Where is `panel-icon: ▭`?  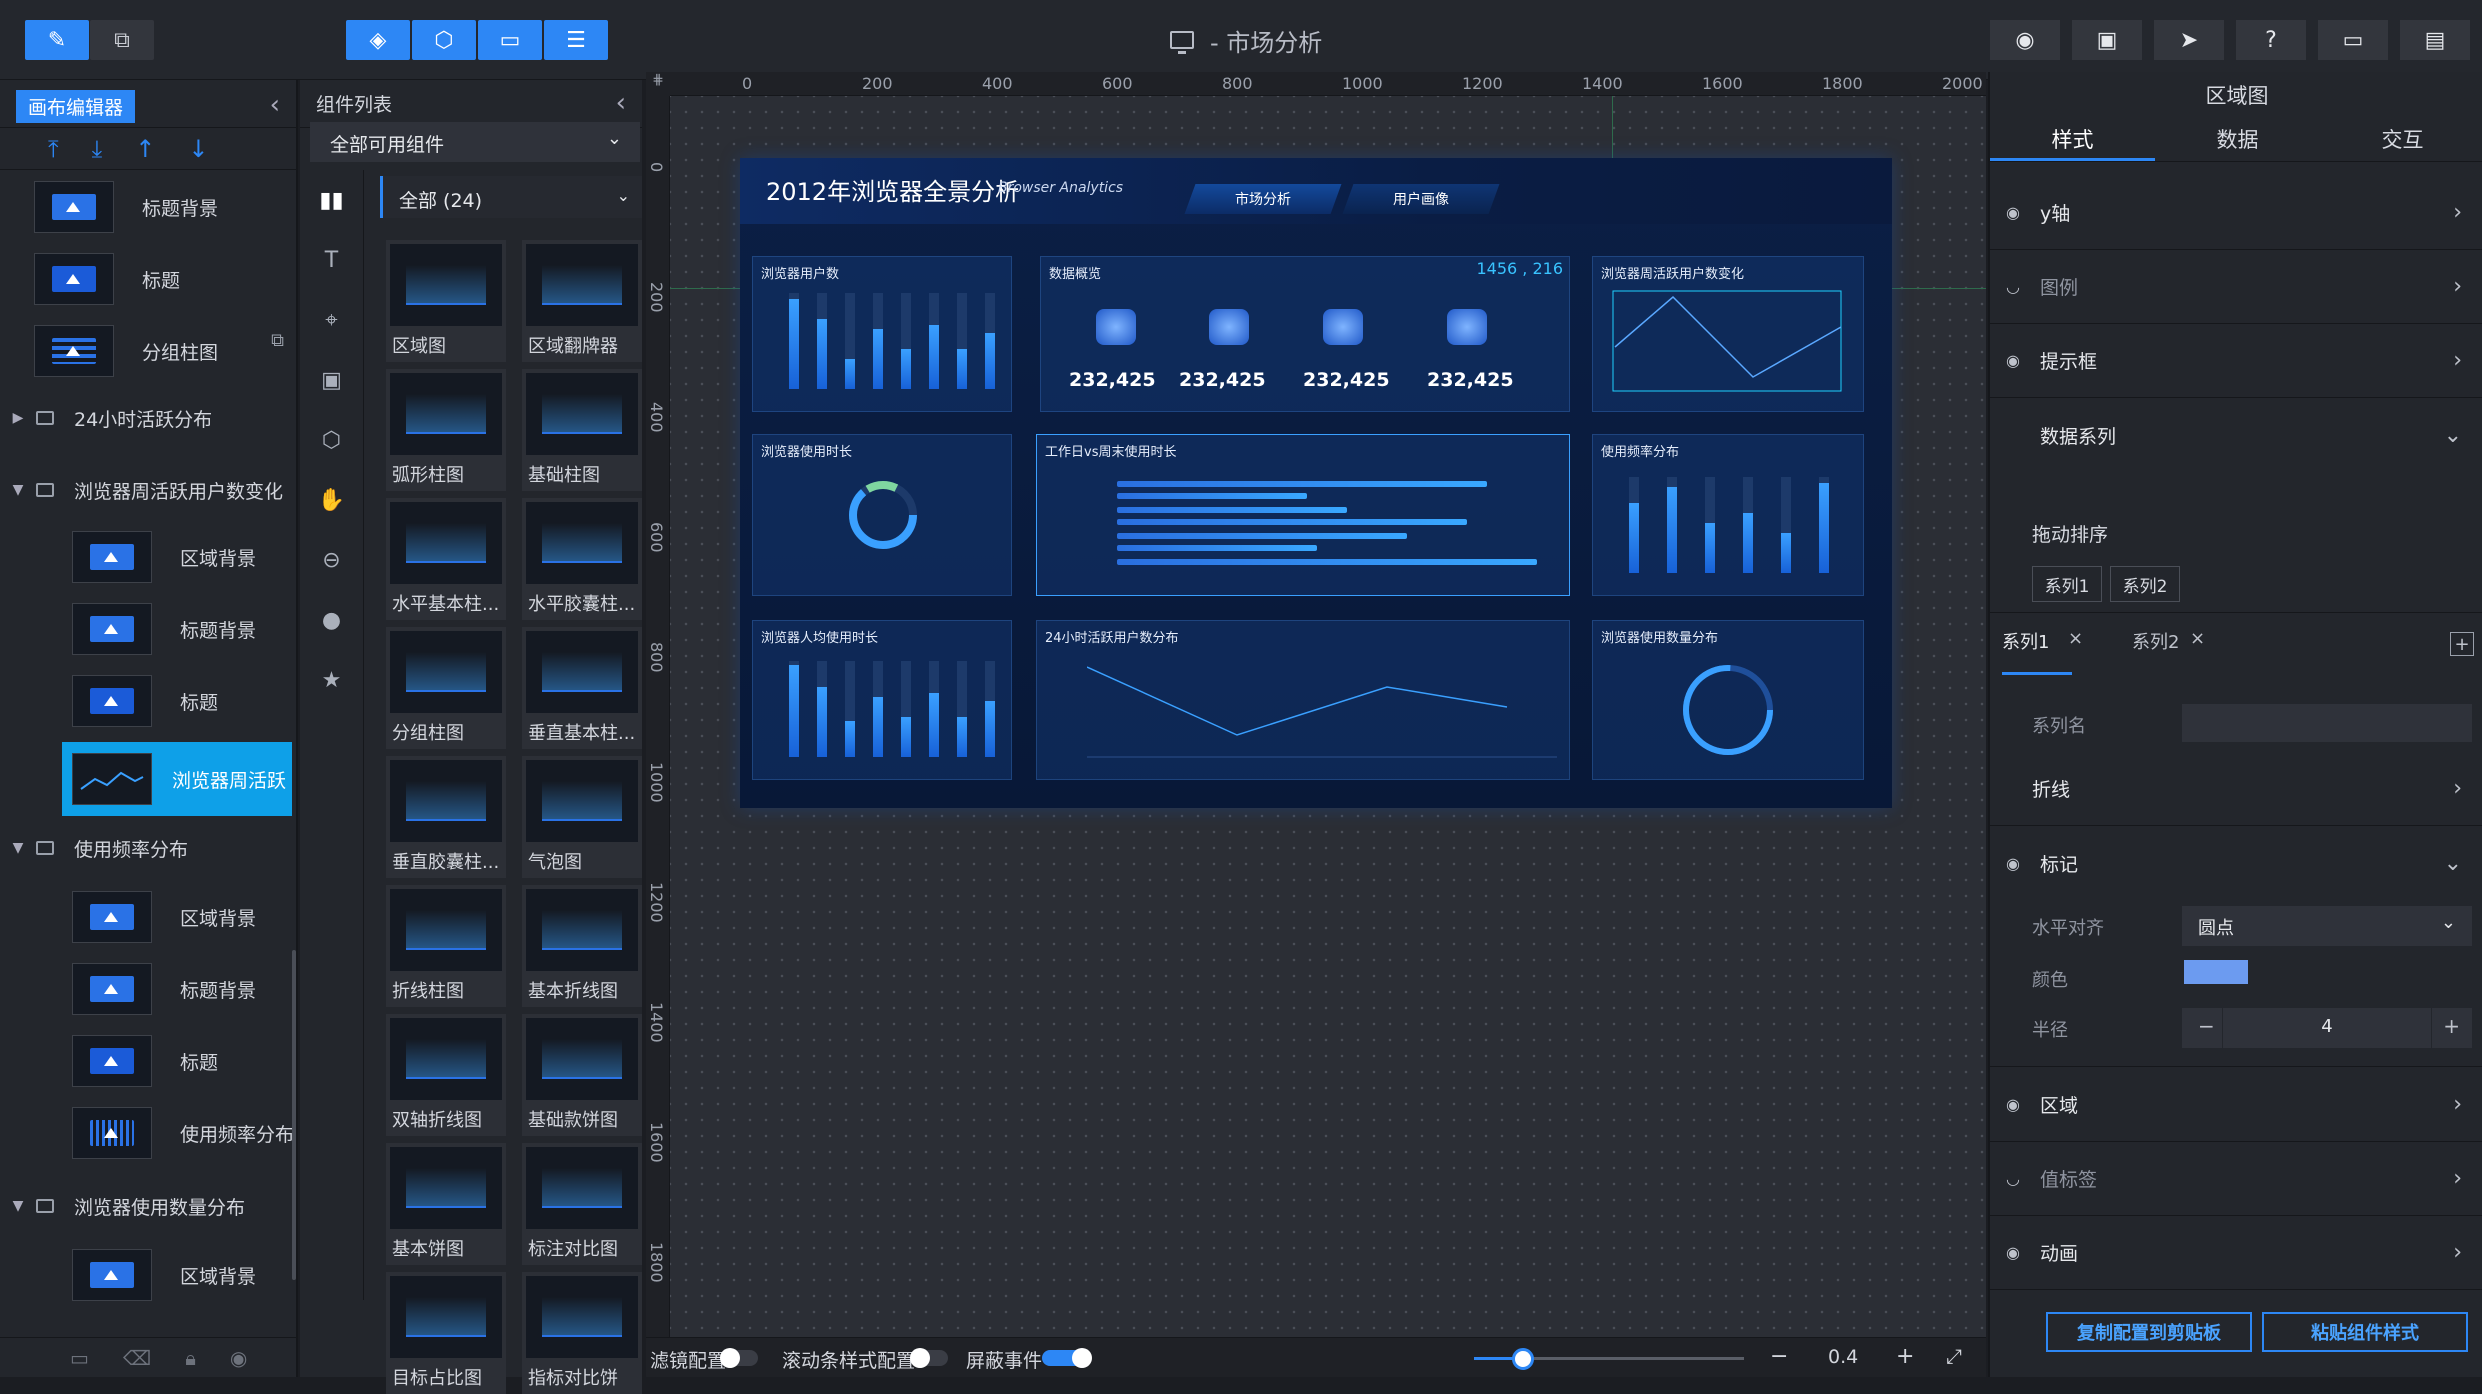
panel-icon: ▭ is located at coordinates (510, 40).